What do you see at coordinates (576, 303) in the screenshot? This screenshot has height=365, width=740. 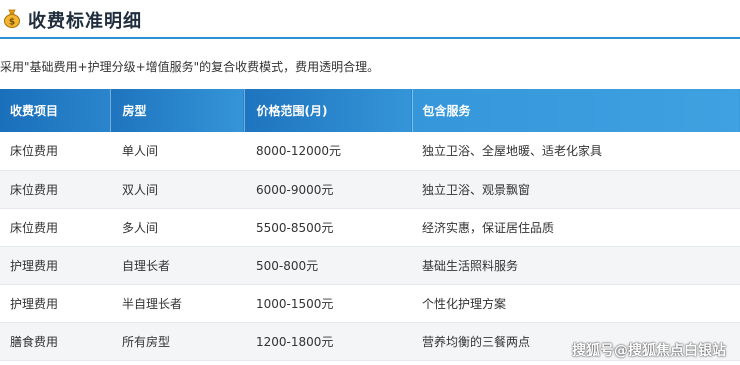 I see `services-cell: 个性化护理方案` at bounding box center [576, 303].